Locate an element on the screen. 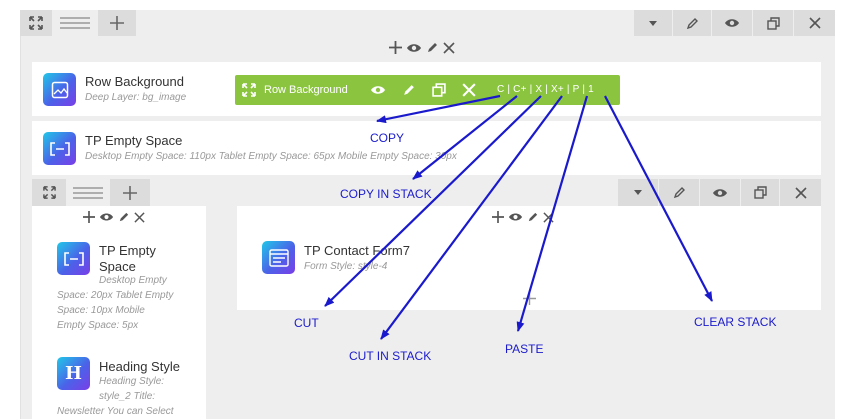  copy-in-stack-label: COPY IN STACK is located at coordinates (386, 194).